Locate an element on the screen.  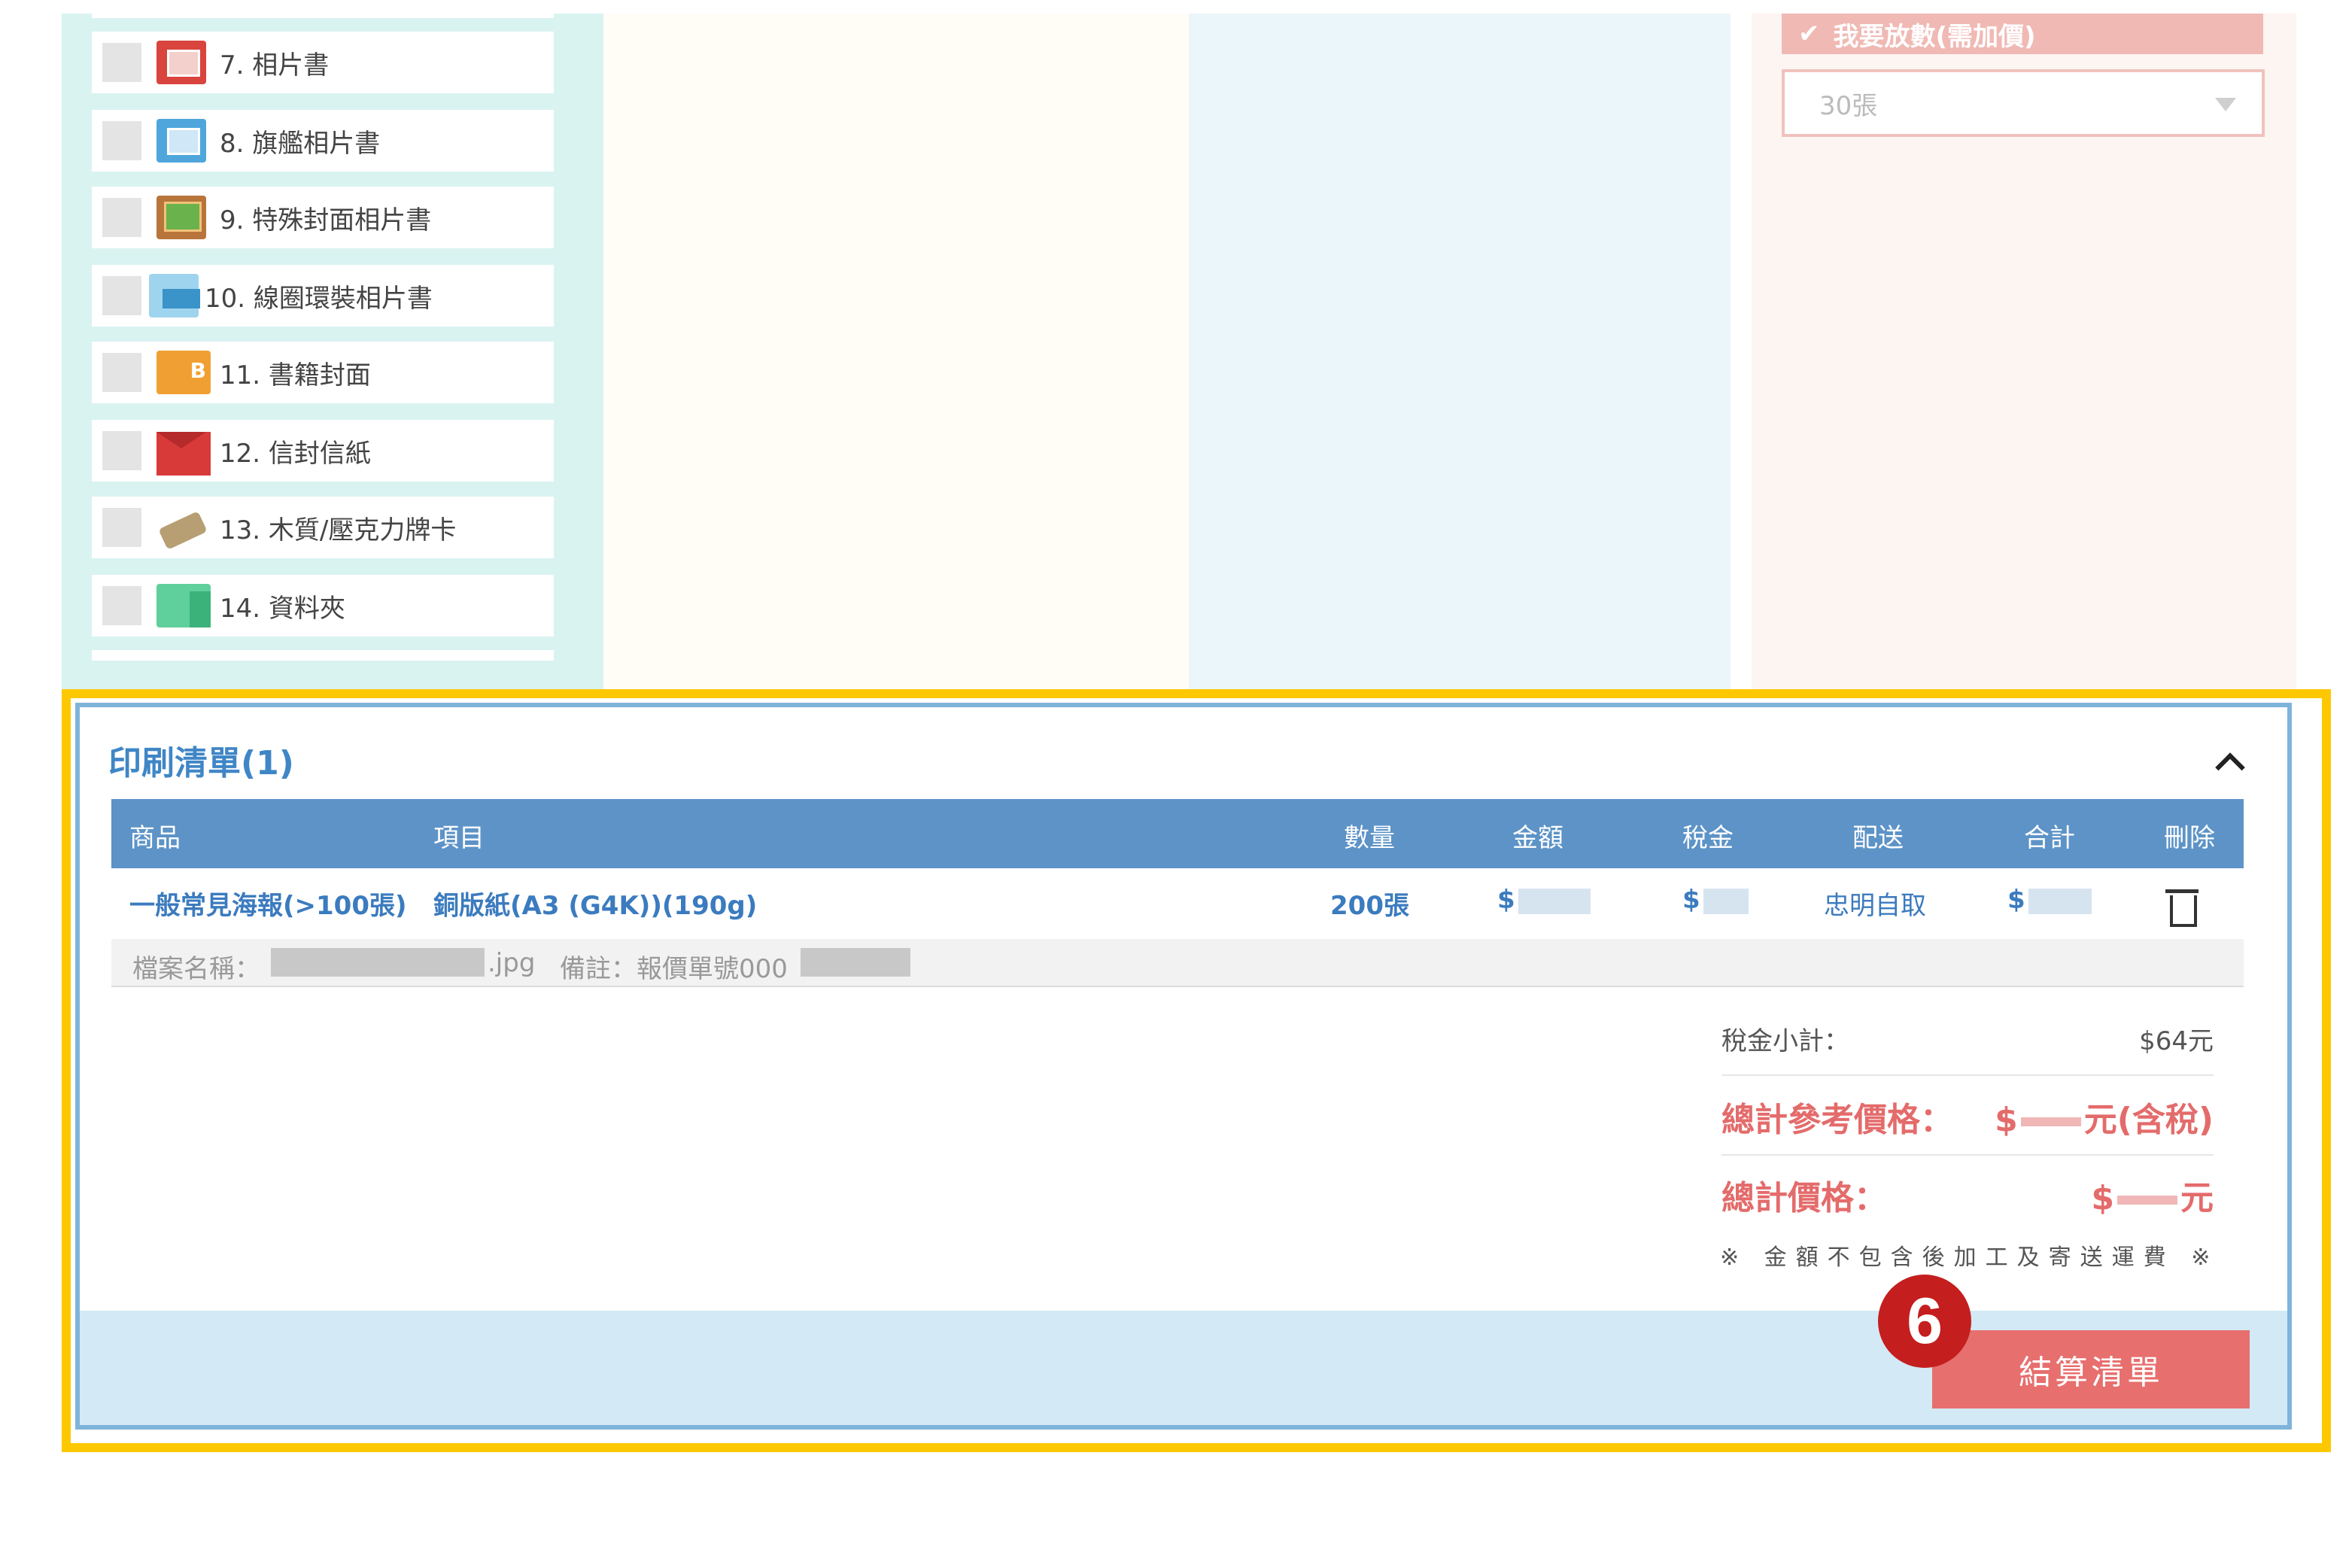
item-label: 8. 旗艦相片書 is located at coordinates (300, 143).